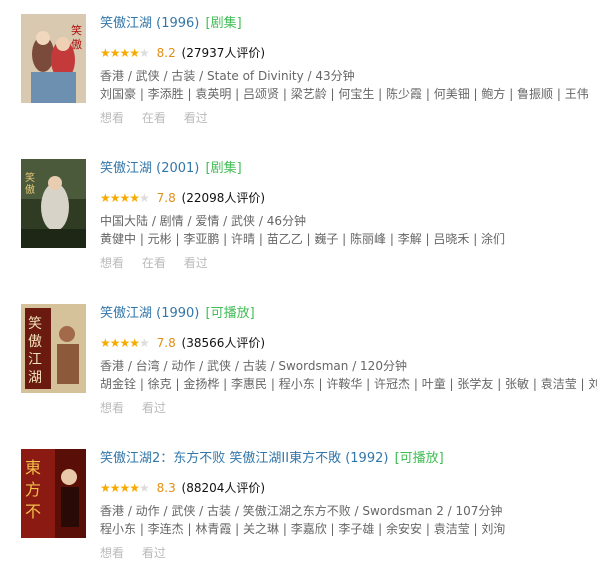 This screenshot has height=575, width=597. Describe the element at coordinates (224, 198) in the screenshot. I see `rating-votes: (22098人评价)` at that location.